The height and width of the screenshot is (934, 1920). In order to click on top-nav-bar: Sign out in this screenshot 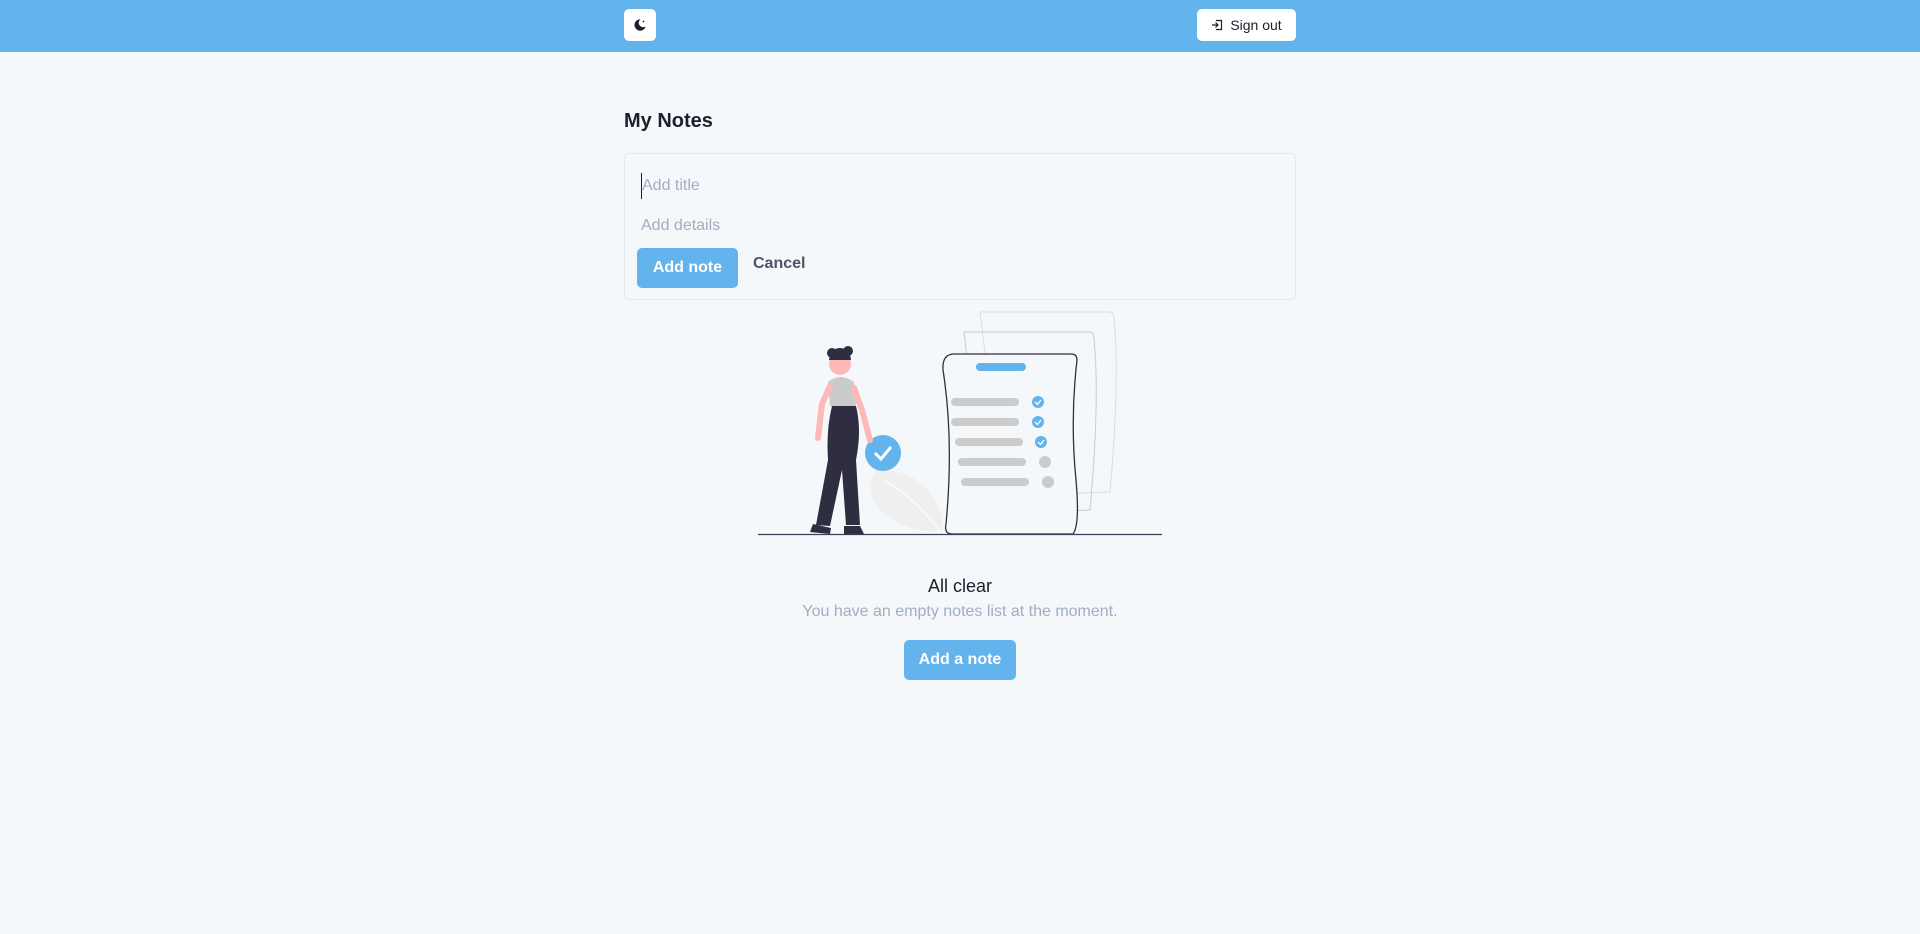, I will do `click(960, 26)`.